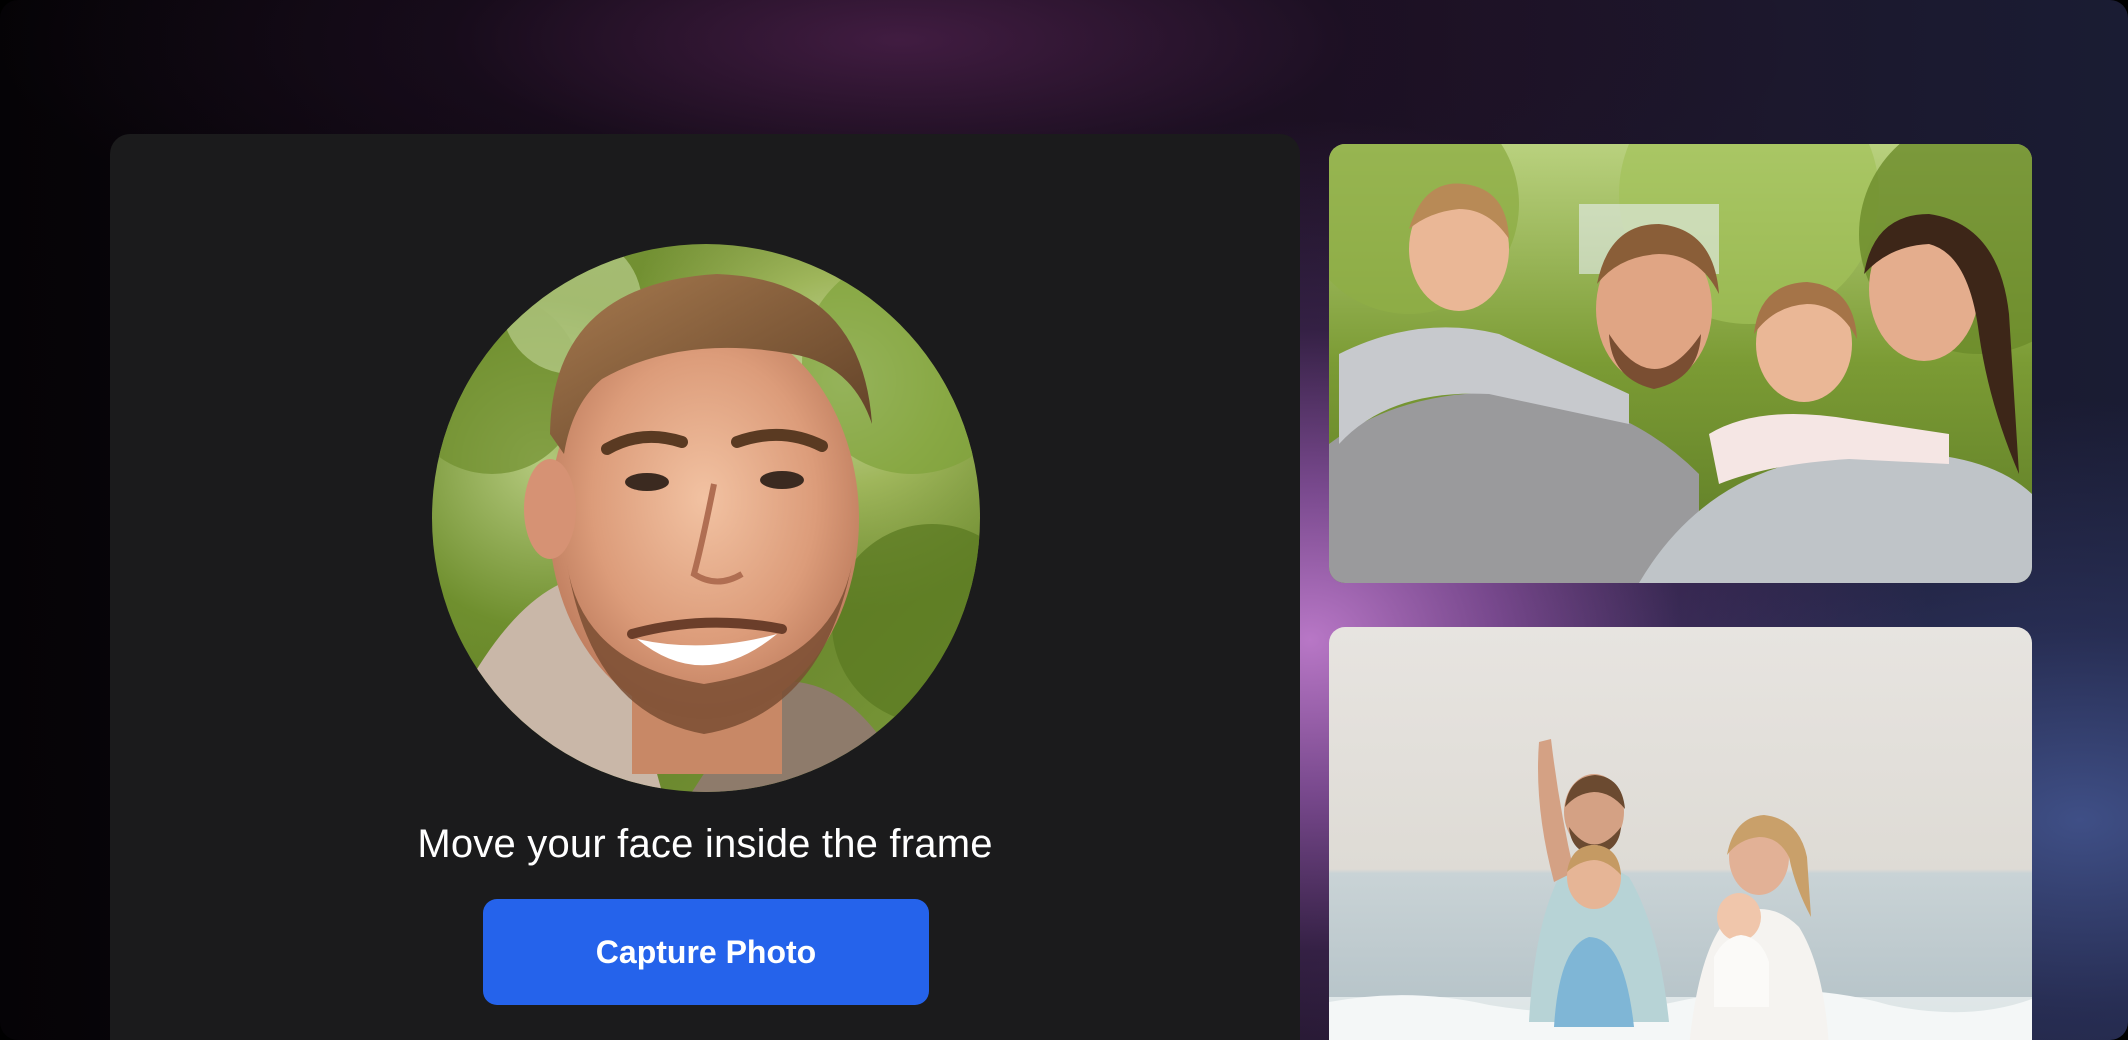  I want to click on family-park-photo, so click(1680, 363).